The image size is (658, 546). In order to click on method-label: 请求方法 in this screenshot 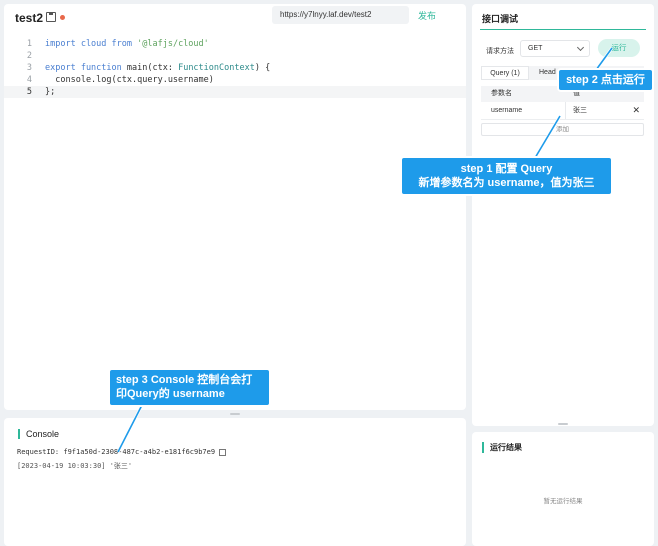, I will do `click(500, 51)`.